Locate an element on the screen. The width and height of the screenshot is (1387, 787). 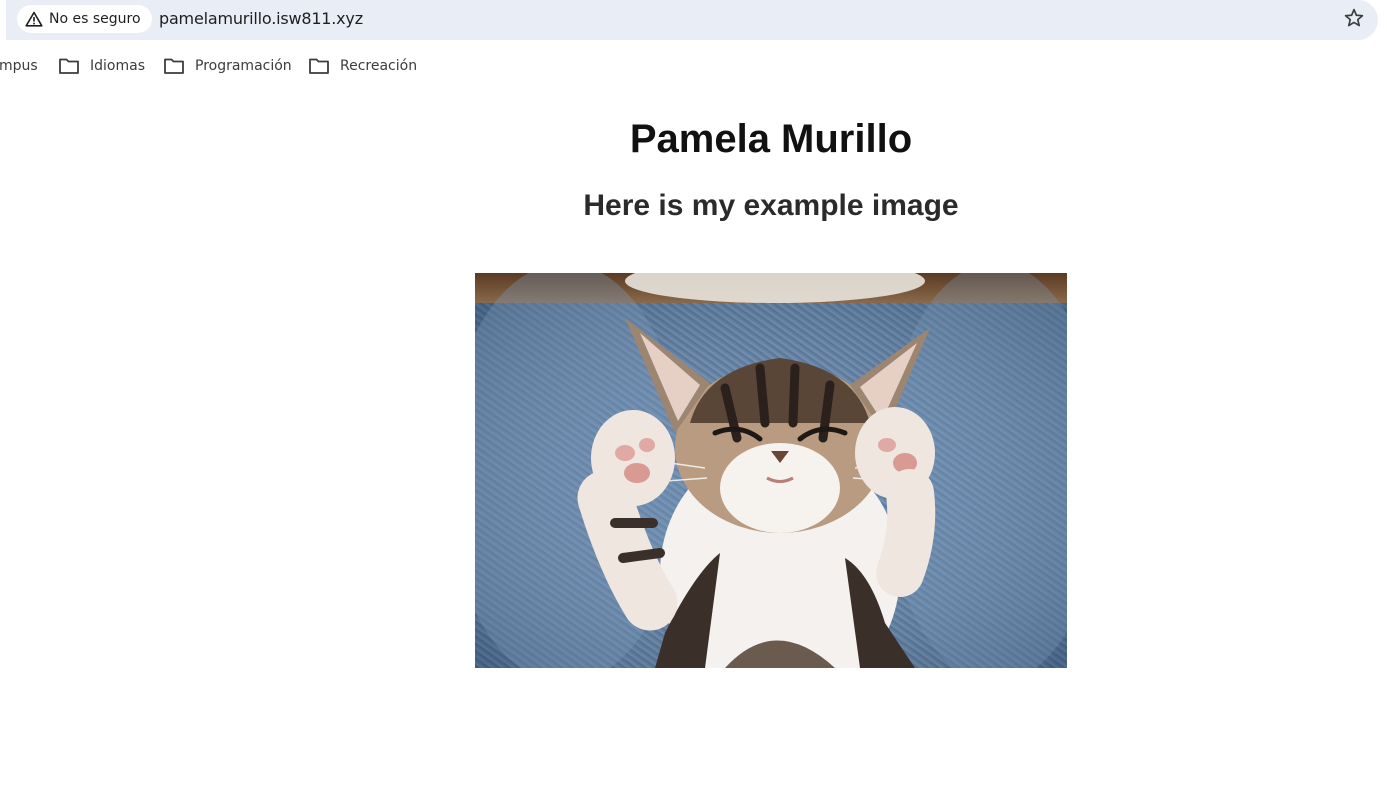
page-title: Pamela Murillo is located at coordinates (771, 139).